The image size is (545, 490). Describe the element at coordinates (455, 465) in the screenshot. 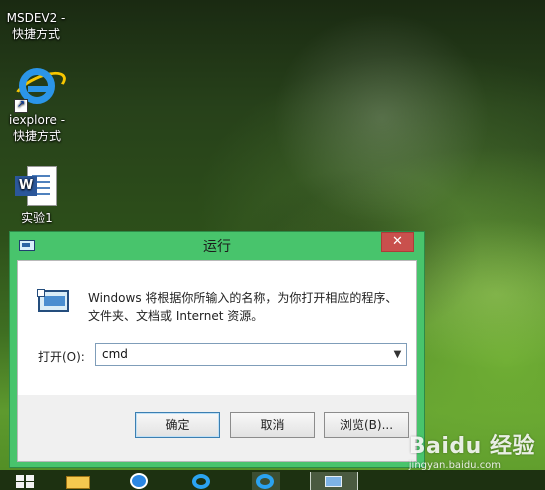

I see `watermark-url: jingyan.baidu.com` at that location.